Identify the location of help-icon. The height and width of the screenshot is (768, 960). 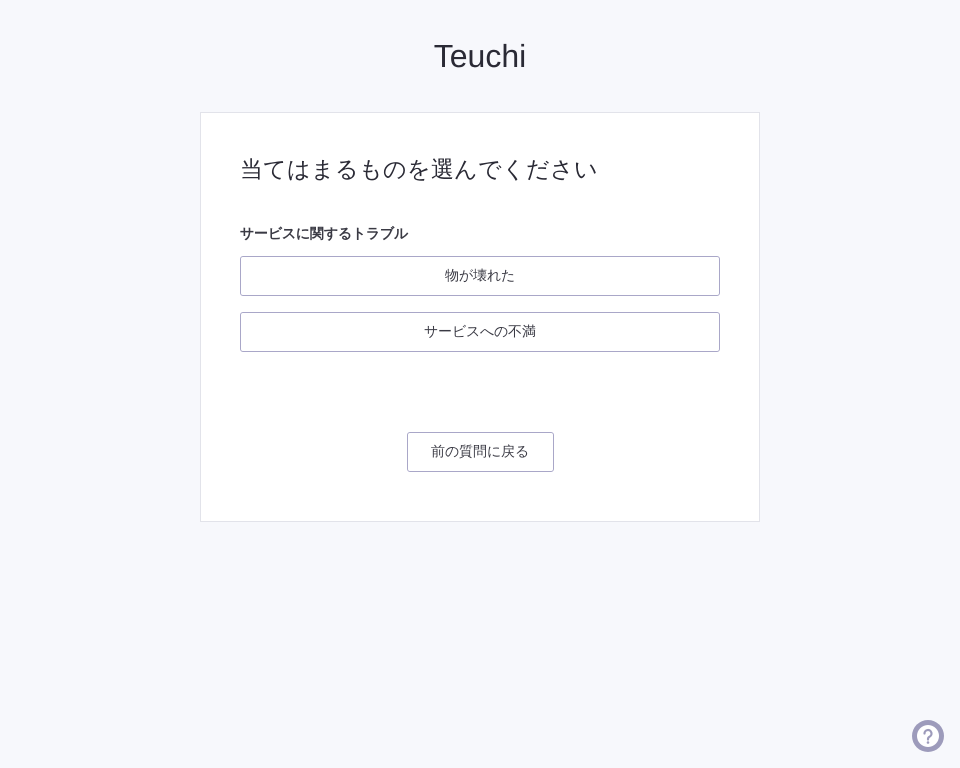
(928, 736).